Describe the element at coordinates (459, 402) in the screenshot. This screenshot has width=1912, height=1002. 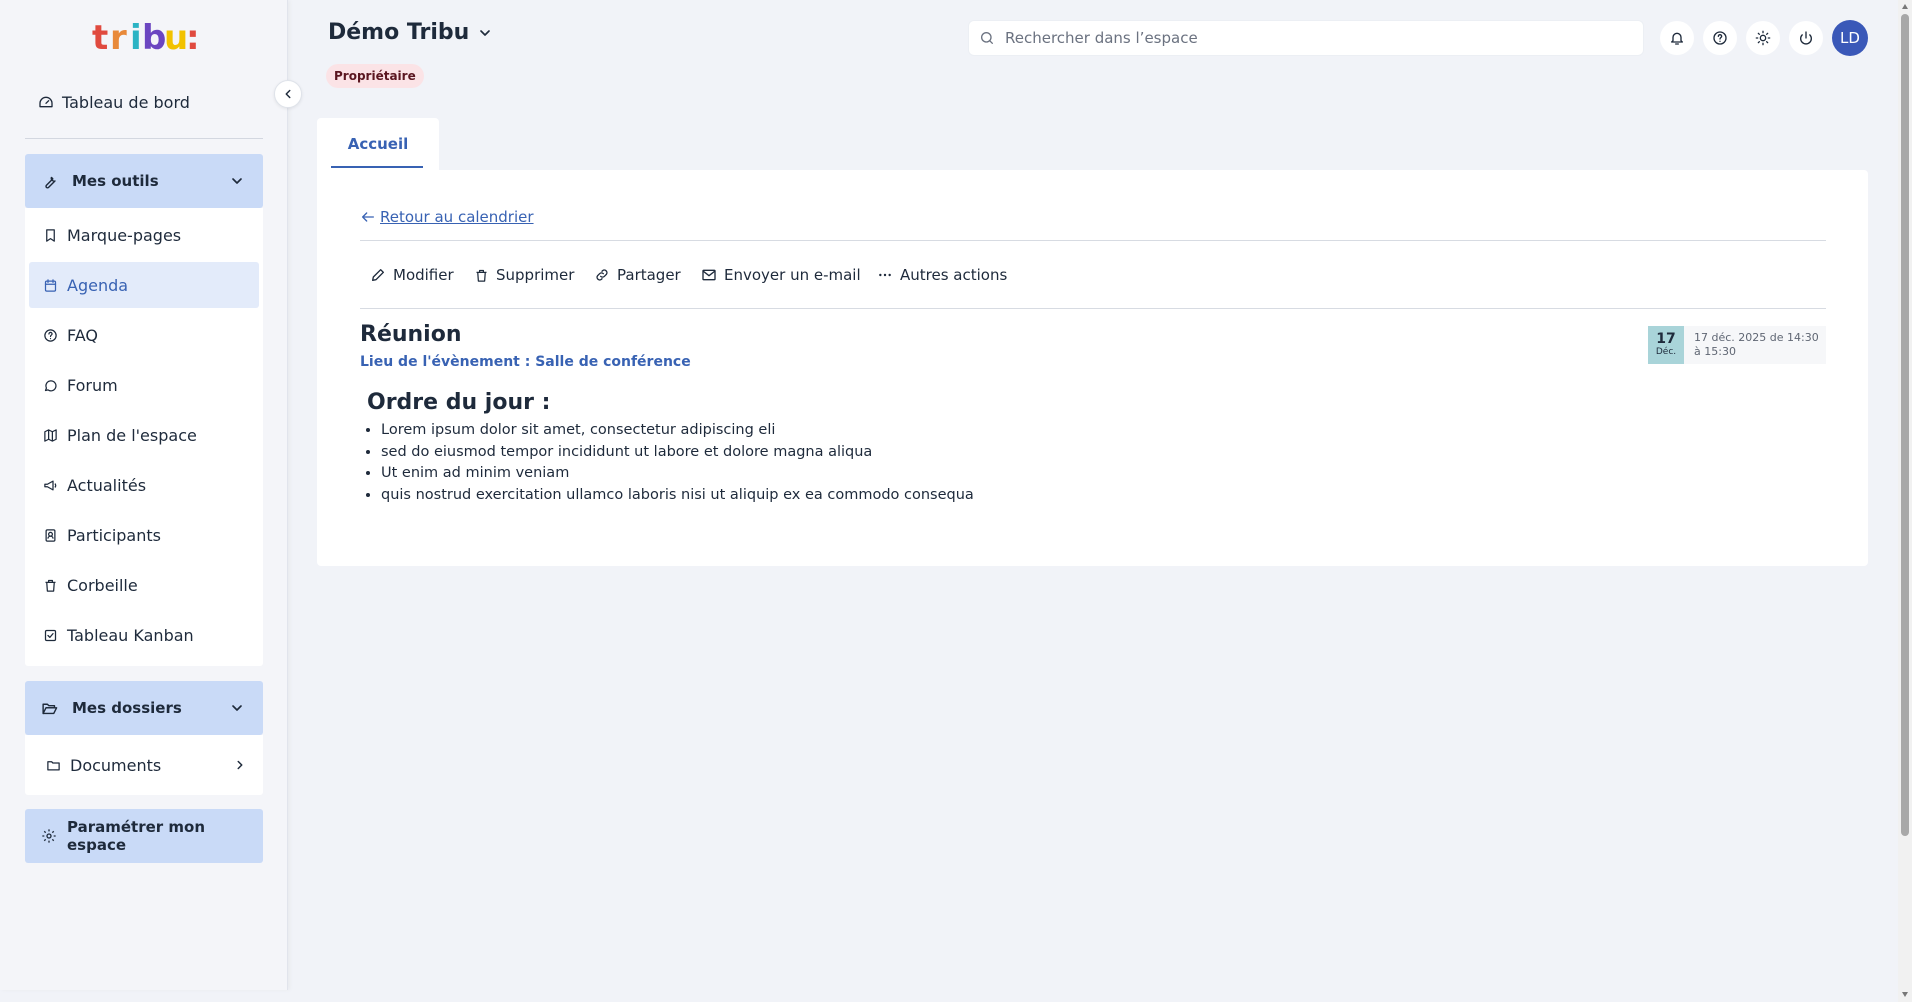
I see `agenda-title: Ordre du jour :` at that location.